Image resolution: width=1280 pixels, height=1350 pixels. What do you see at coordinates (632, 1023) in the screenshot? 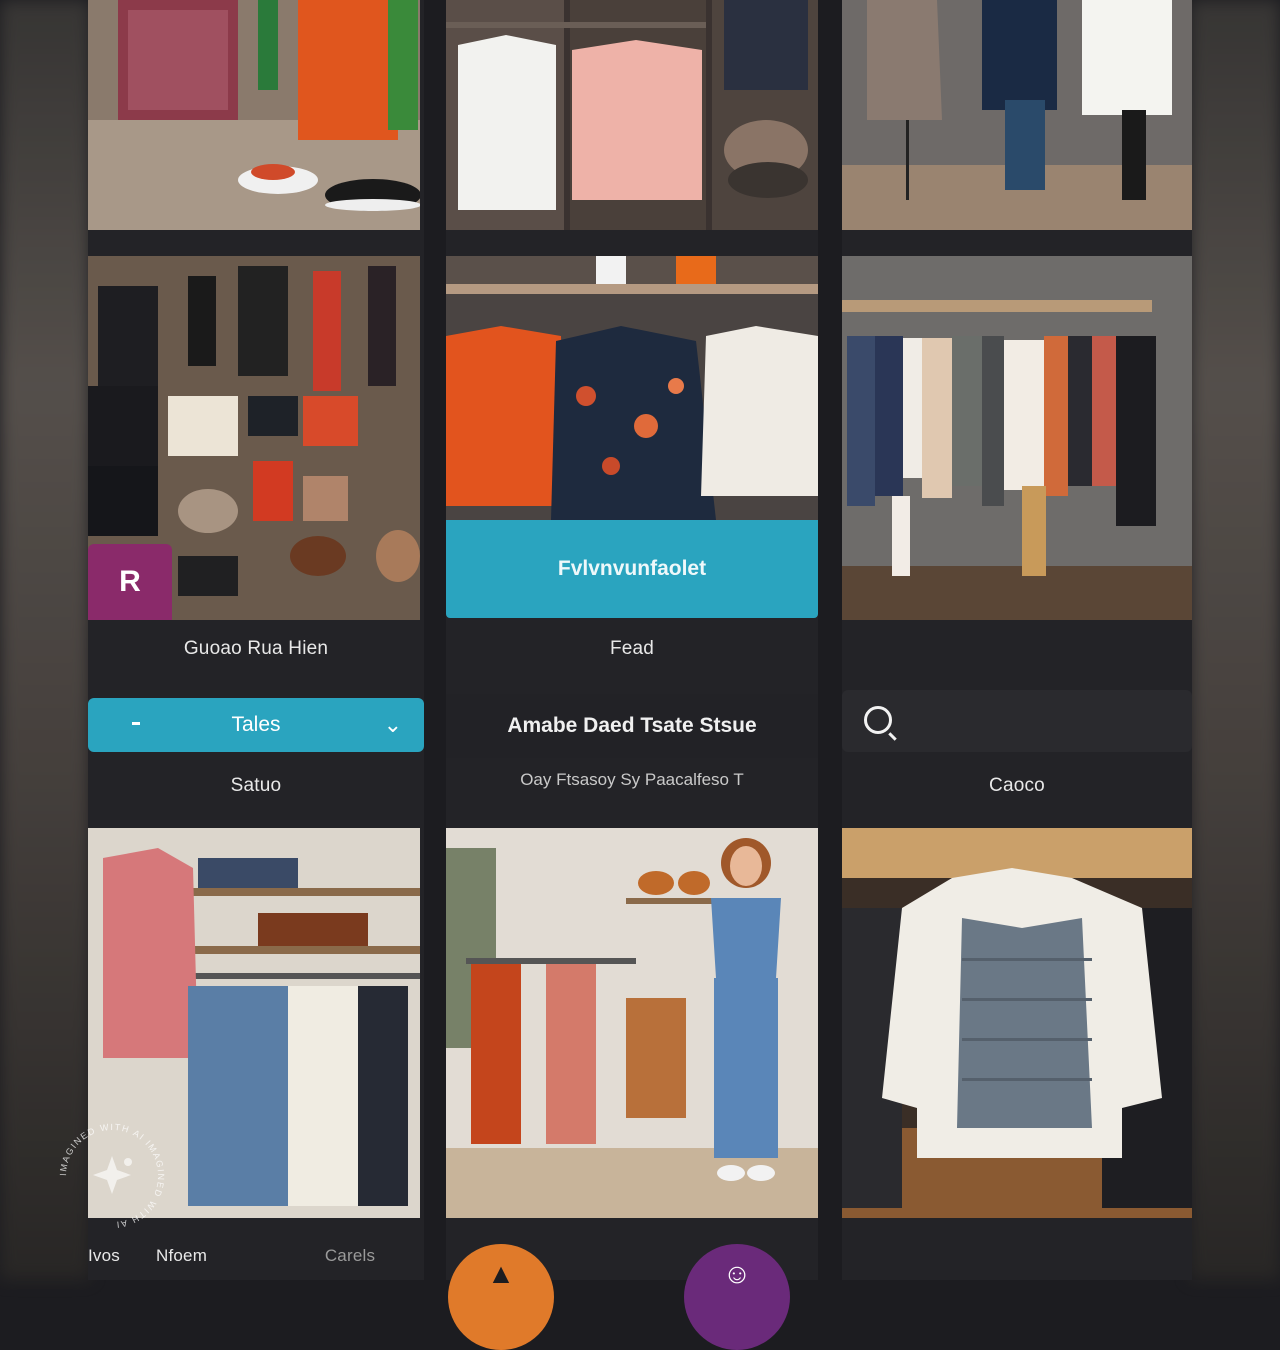
I see `product-tile-model-store` at bounding box center [632, 1023].